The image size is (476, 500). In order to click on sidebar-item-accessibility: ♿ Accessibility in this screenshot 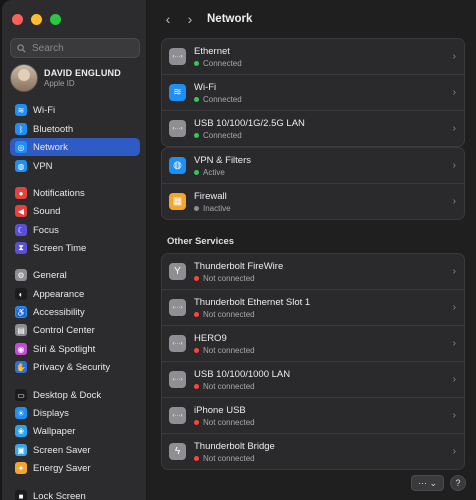, I will do `click(75, 312)`.